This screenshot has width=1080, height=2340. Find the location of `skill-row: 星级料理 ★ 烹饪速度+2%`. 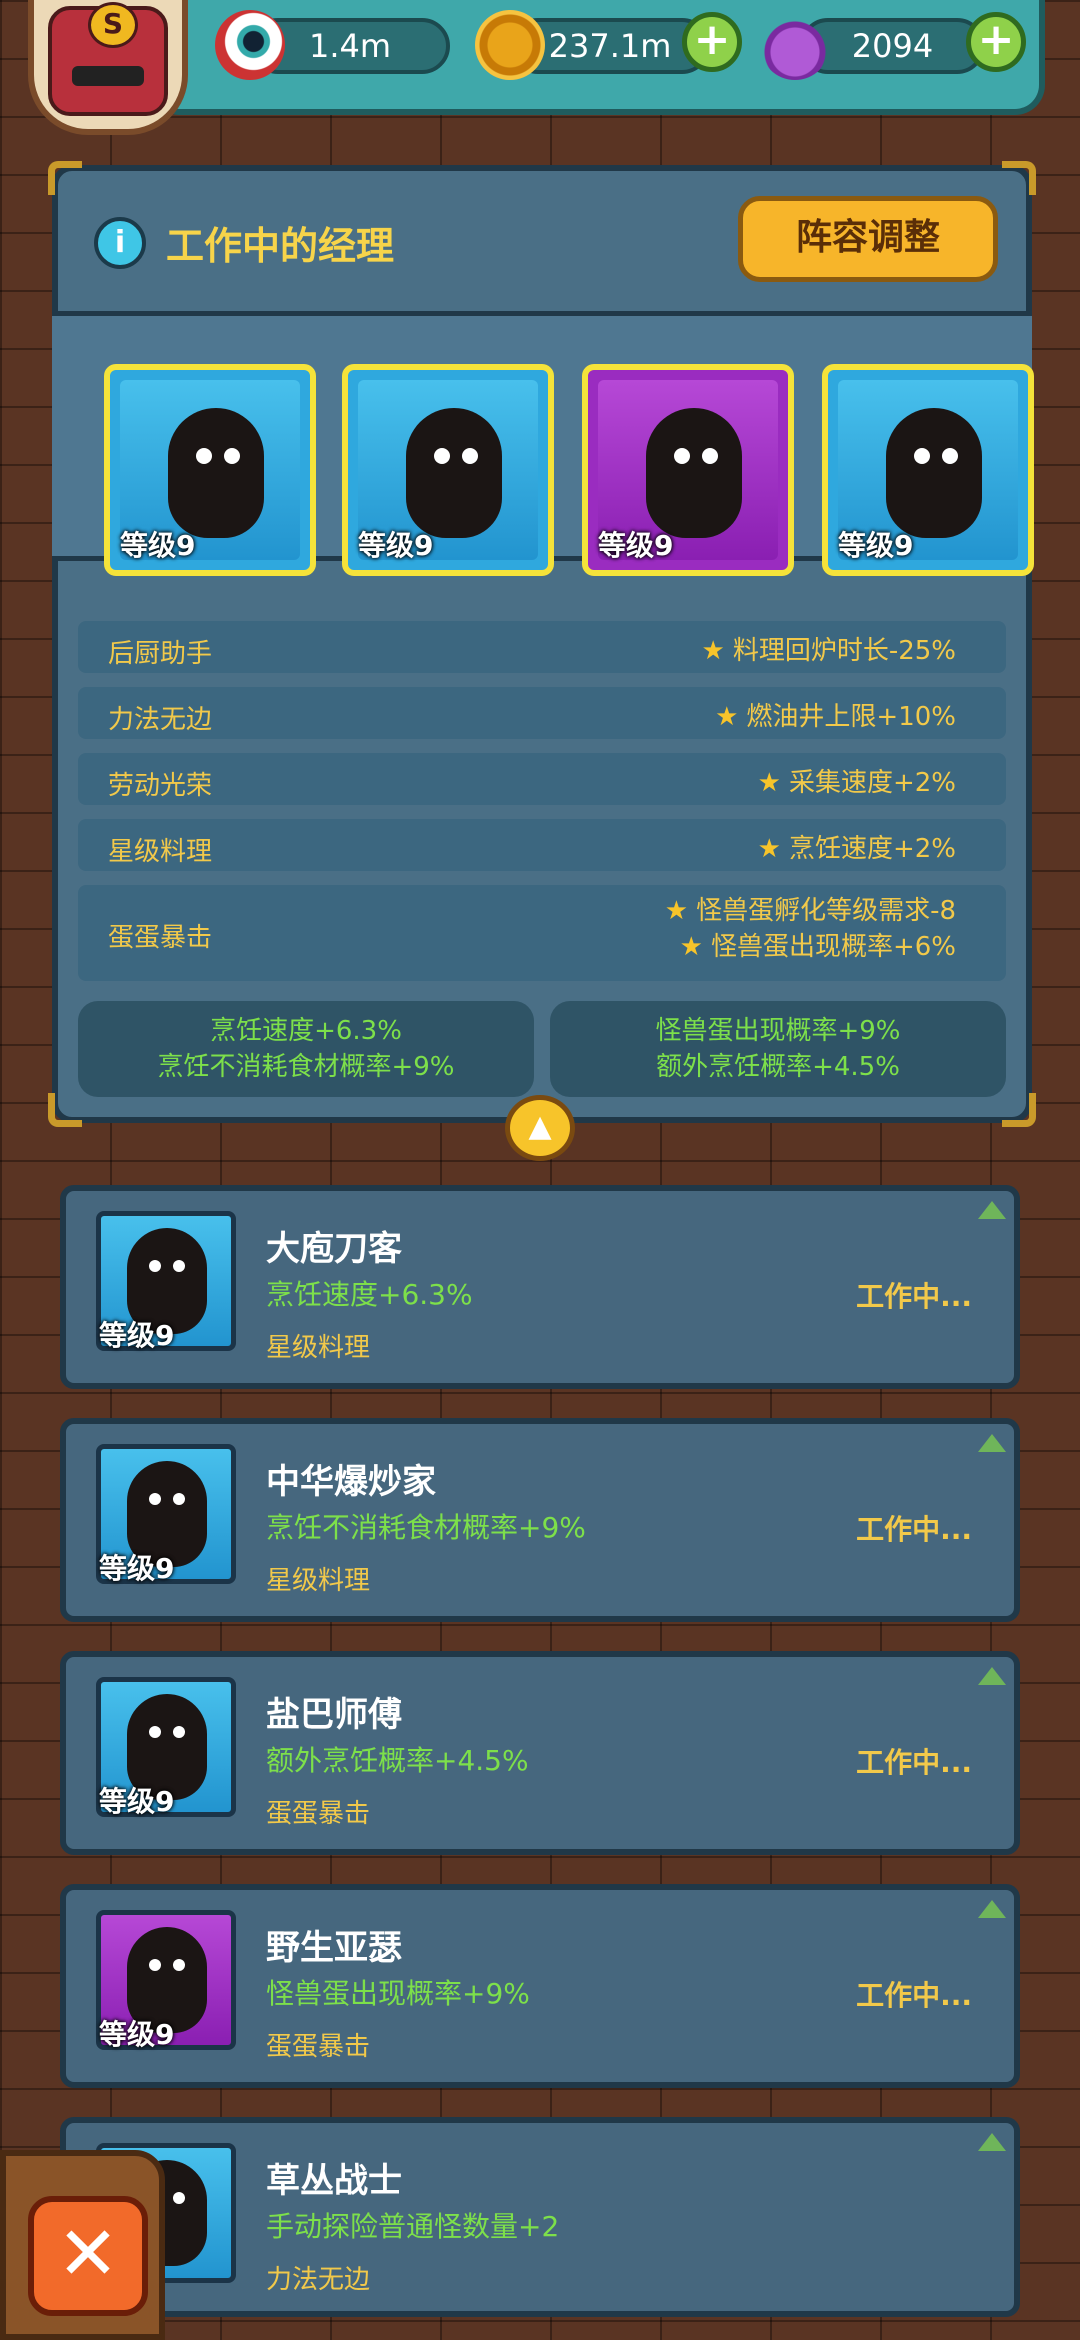

skill-row: 星级料理 ★ 烹饪速度+2% is located at coordinates (542, 845).